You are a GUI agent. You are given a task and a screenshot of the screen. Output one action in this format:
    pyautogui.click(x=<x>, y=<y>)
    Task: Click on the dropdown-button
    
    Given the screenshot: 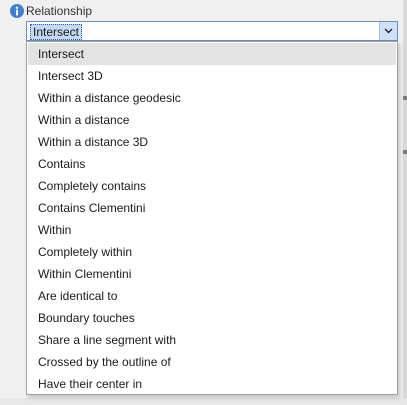 What is the action you would take?
    pyautogui.click(x=388, y=31)
    